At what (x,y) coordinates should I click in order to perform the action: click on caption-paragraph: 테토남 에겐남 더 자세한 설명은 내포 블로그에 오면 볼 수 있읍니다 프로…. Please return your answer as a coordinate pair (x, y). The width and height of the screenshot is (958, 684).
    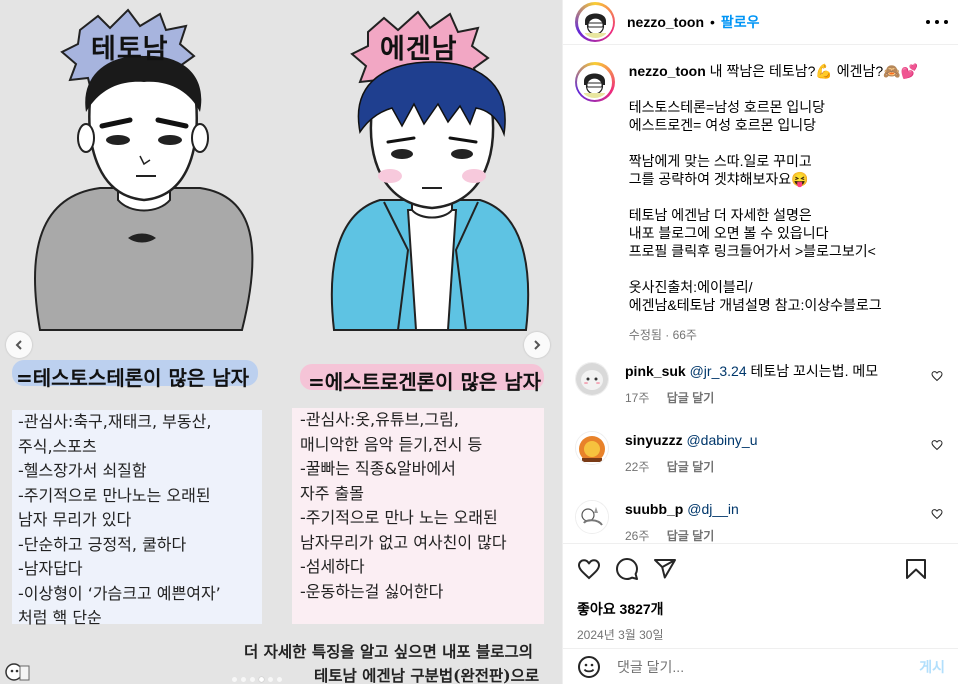
    Looking at the image, I should click on (788, 233).